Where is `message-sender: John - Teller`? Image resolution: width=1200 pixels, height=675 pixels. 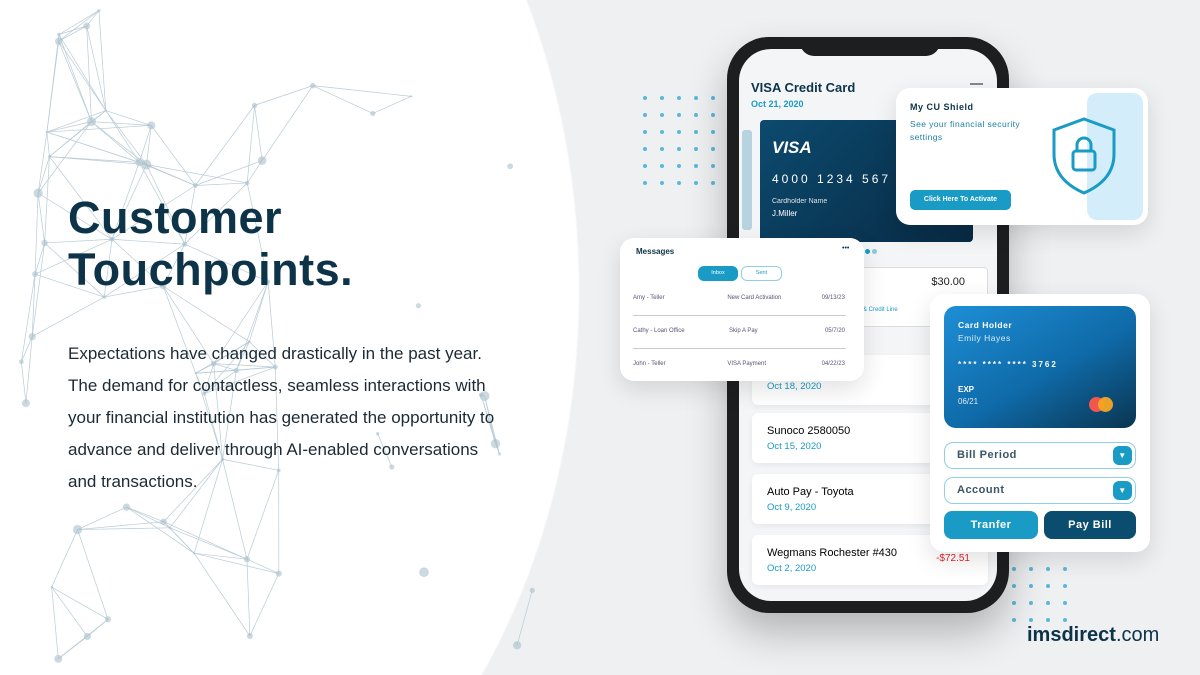
message-sender: John - Teller is located at coordinates (649, 364).